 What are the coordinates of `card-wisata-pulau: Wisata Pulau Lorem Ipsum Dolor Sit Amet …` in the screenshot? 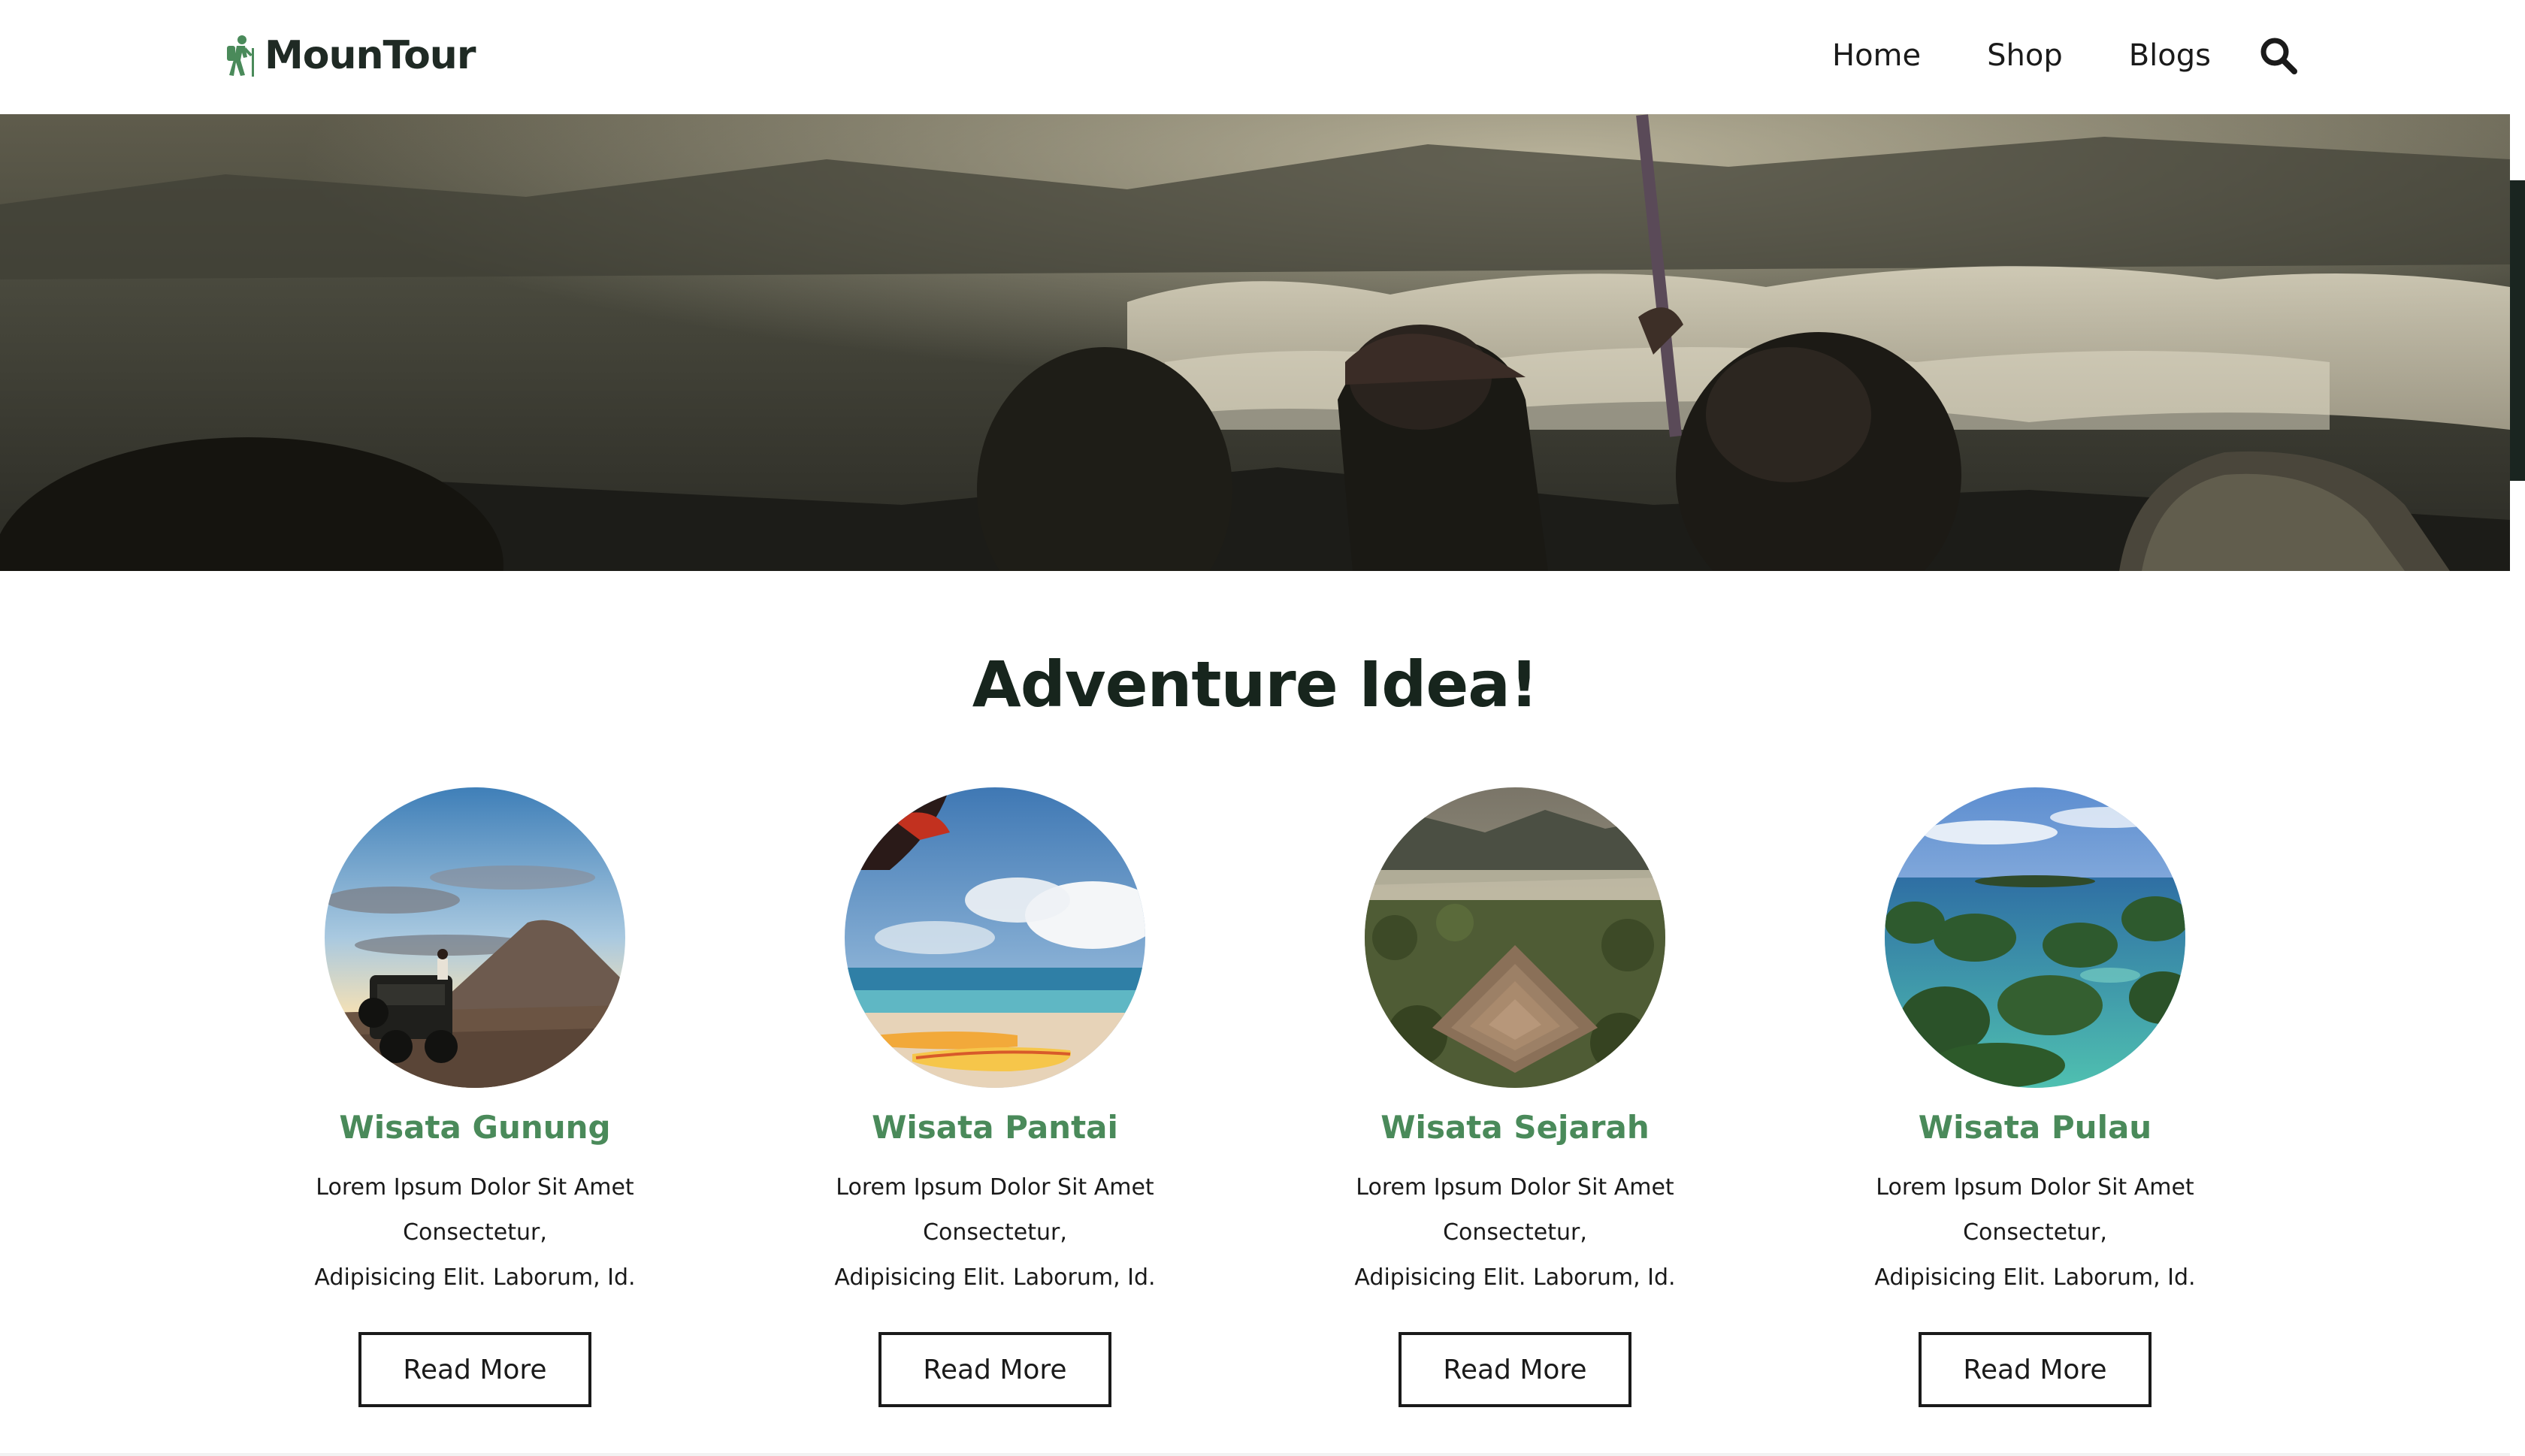 It's located at (2035, 1097).